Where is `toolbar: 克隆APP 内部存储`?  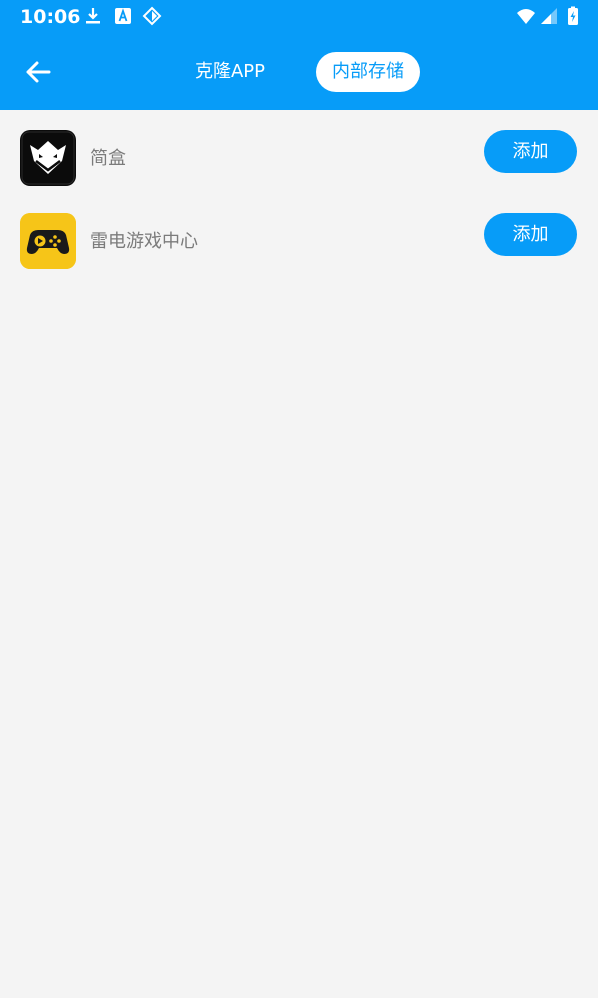
toolbar: 克隆APP 内部存储 is located at coordinates (299, 72).